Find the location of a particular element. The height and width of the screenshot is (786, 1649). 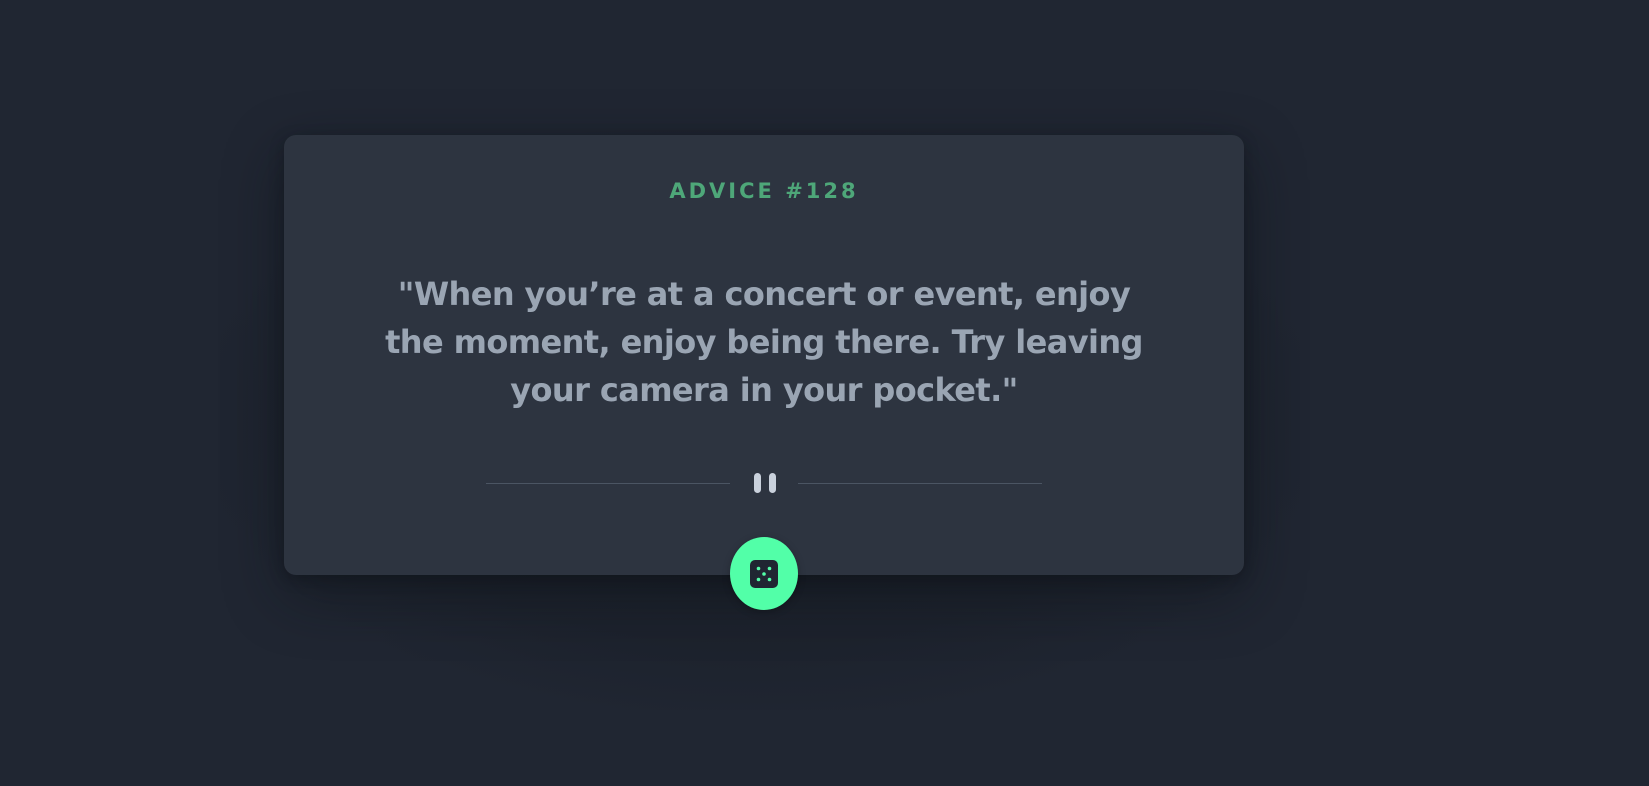

pattern-divider is located at coordinates (764, 483).